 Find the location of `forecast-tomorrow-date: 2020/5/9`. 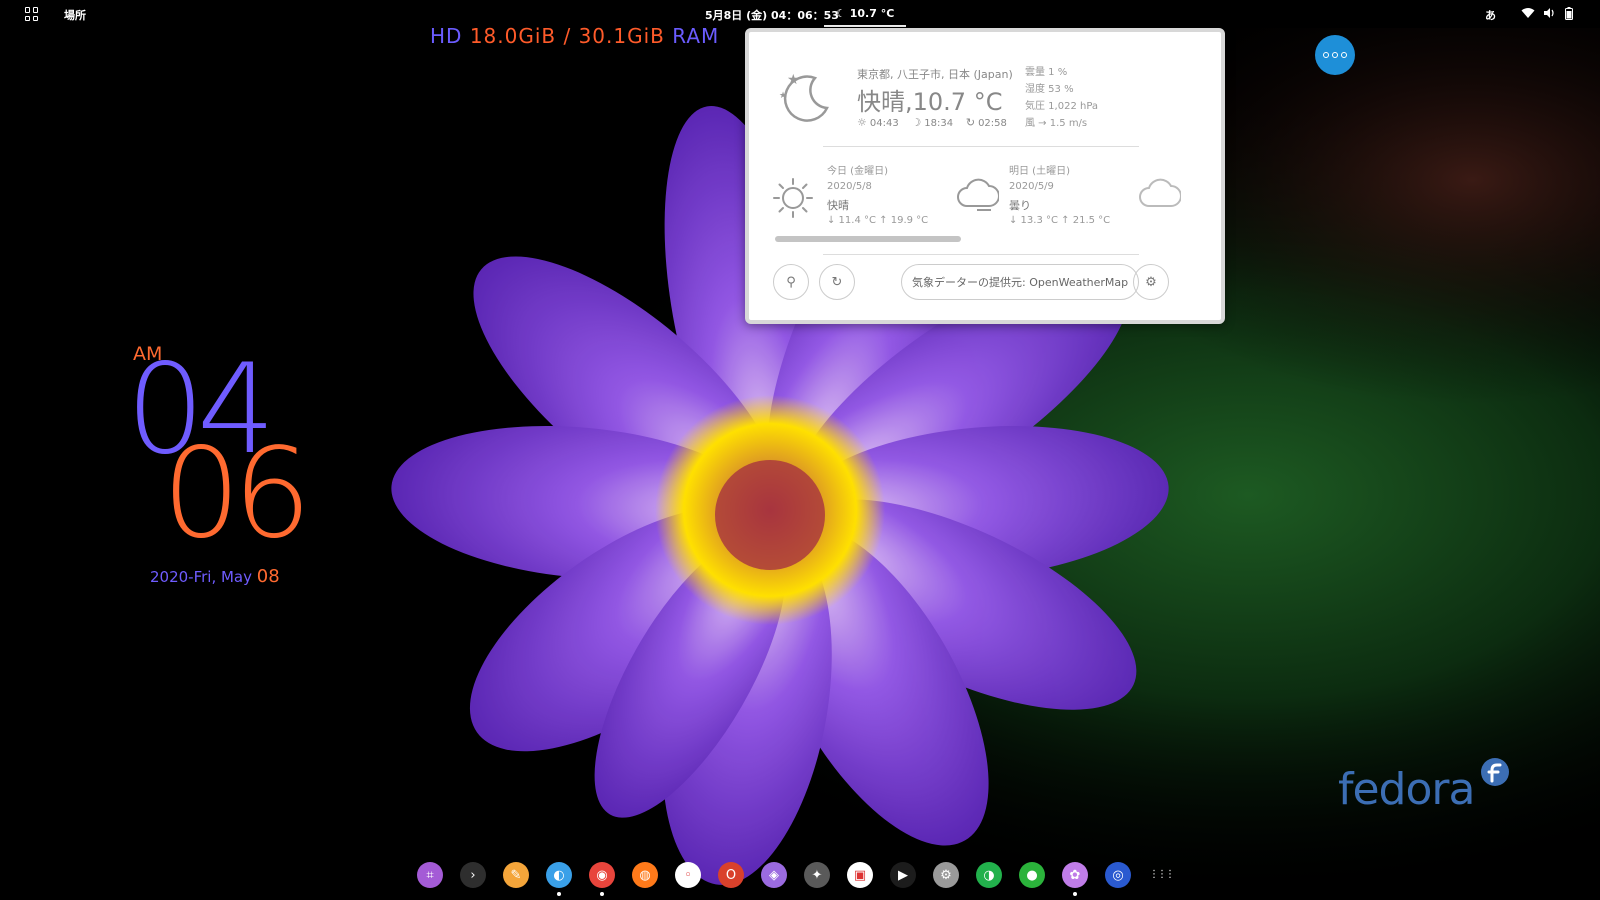

forecast-tomorrow-date: 2020/5/9 is located at coordinates (1031, 186).